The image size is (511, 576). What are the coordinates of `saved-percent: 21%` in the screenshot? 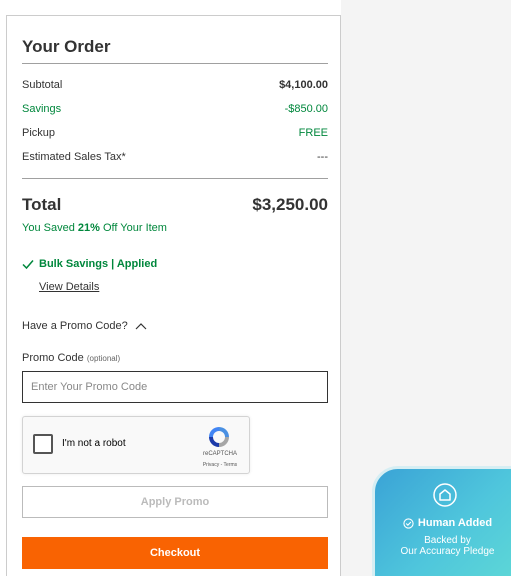 It's located at (88, 228).